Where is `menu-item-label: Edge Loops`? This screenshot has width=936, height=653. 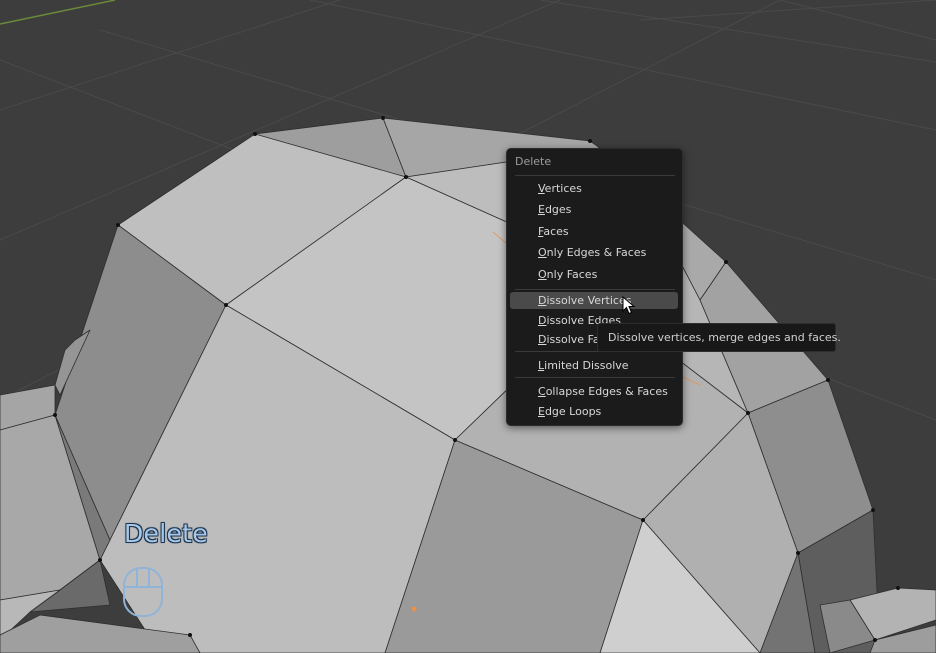 menu-item-label: Edge Loops is located at coordinates (570, 411).